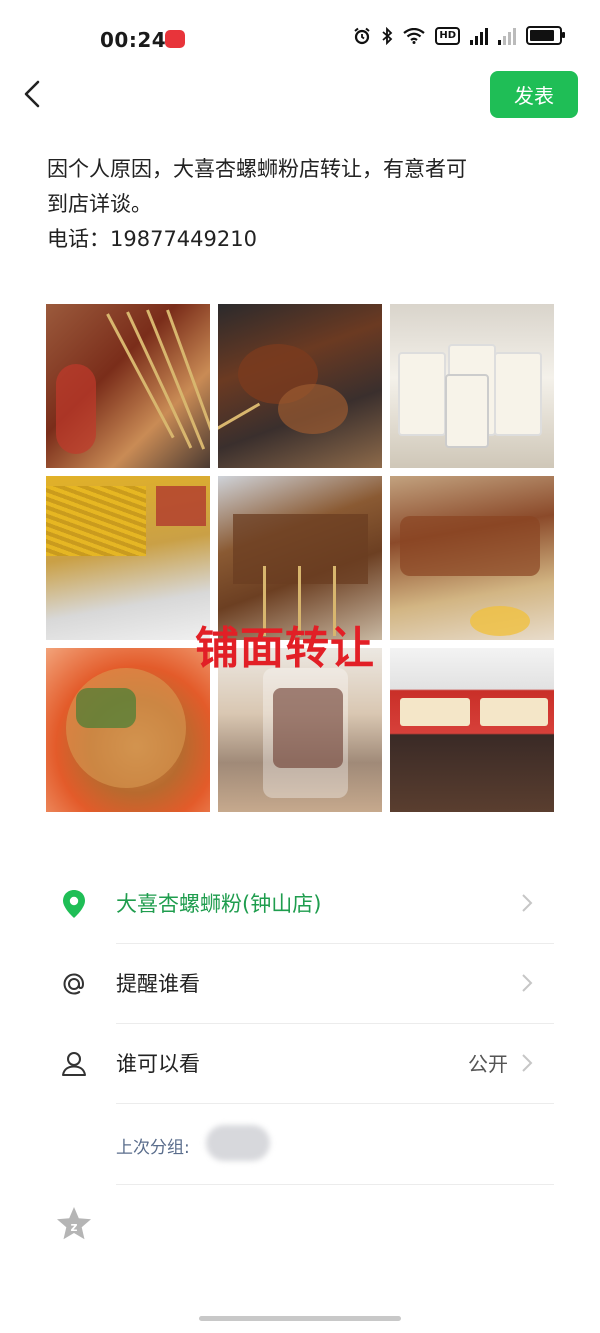 Image resolution: width=600 pixels, height=1333 pixels. What do you see at coordinates (300, 1064) in the screenshot?
I see `visibility-row: 谁可以看 公开` at bounding box center [300, 1064].